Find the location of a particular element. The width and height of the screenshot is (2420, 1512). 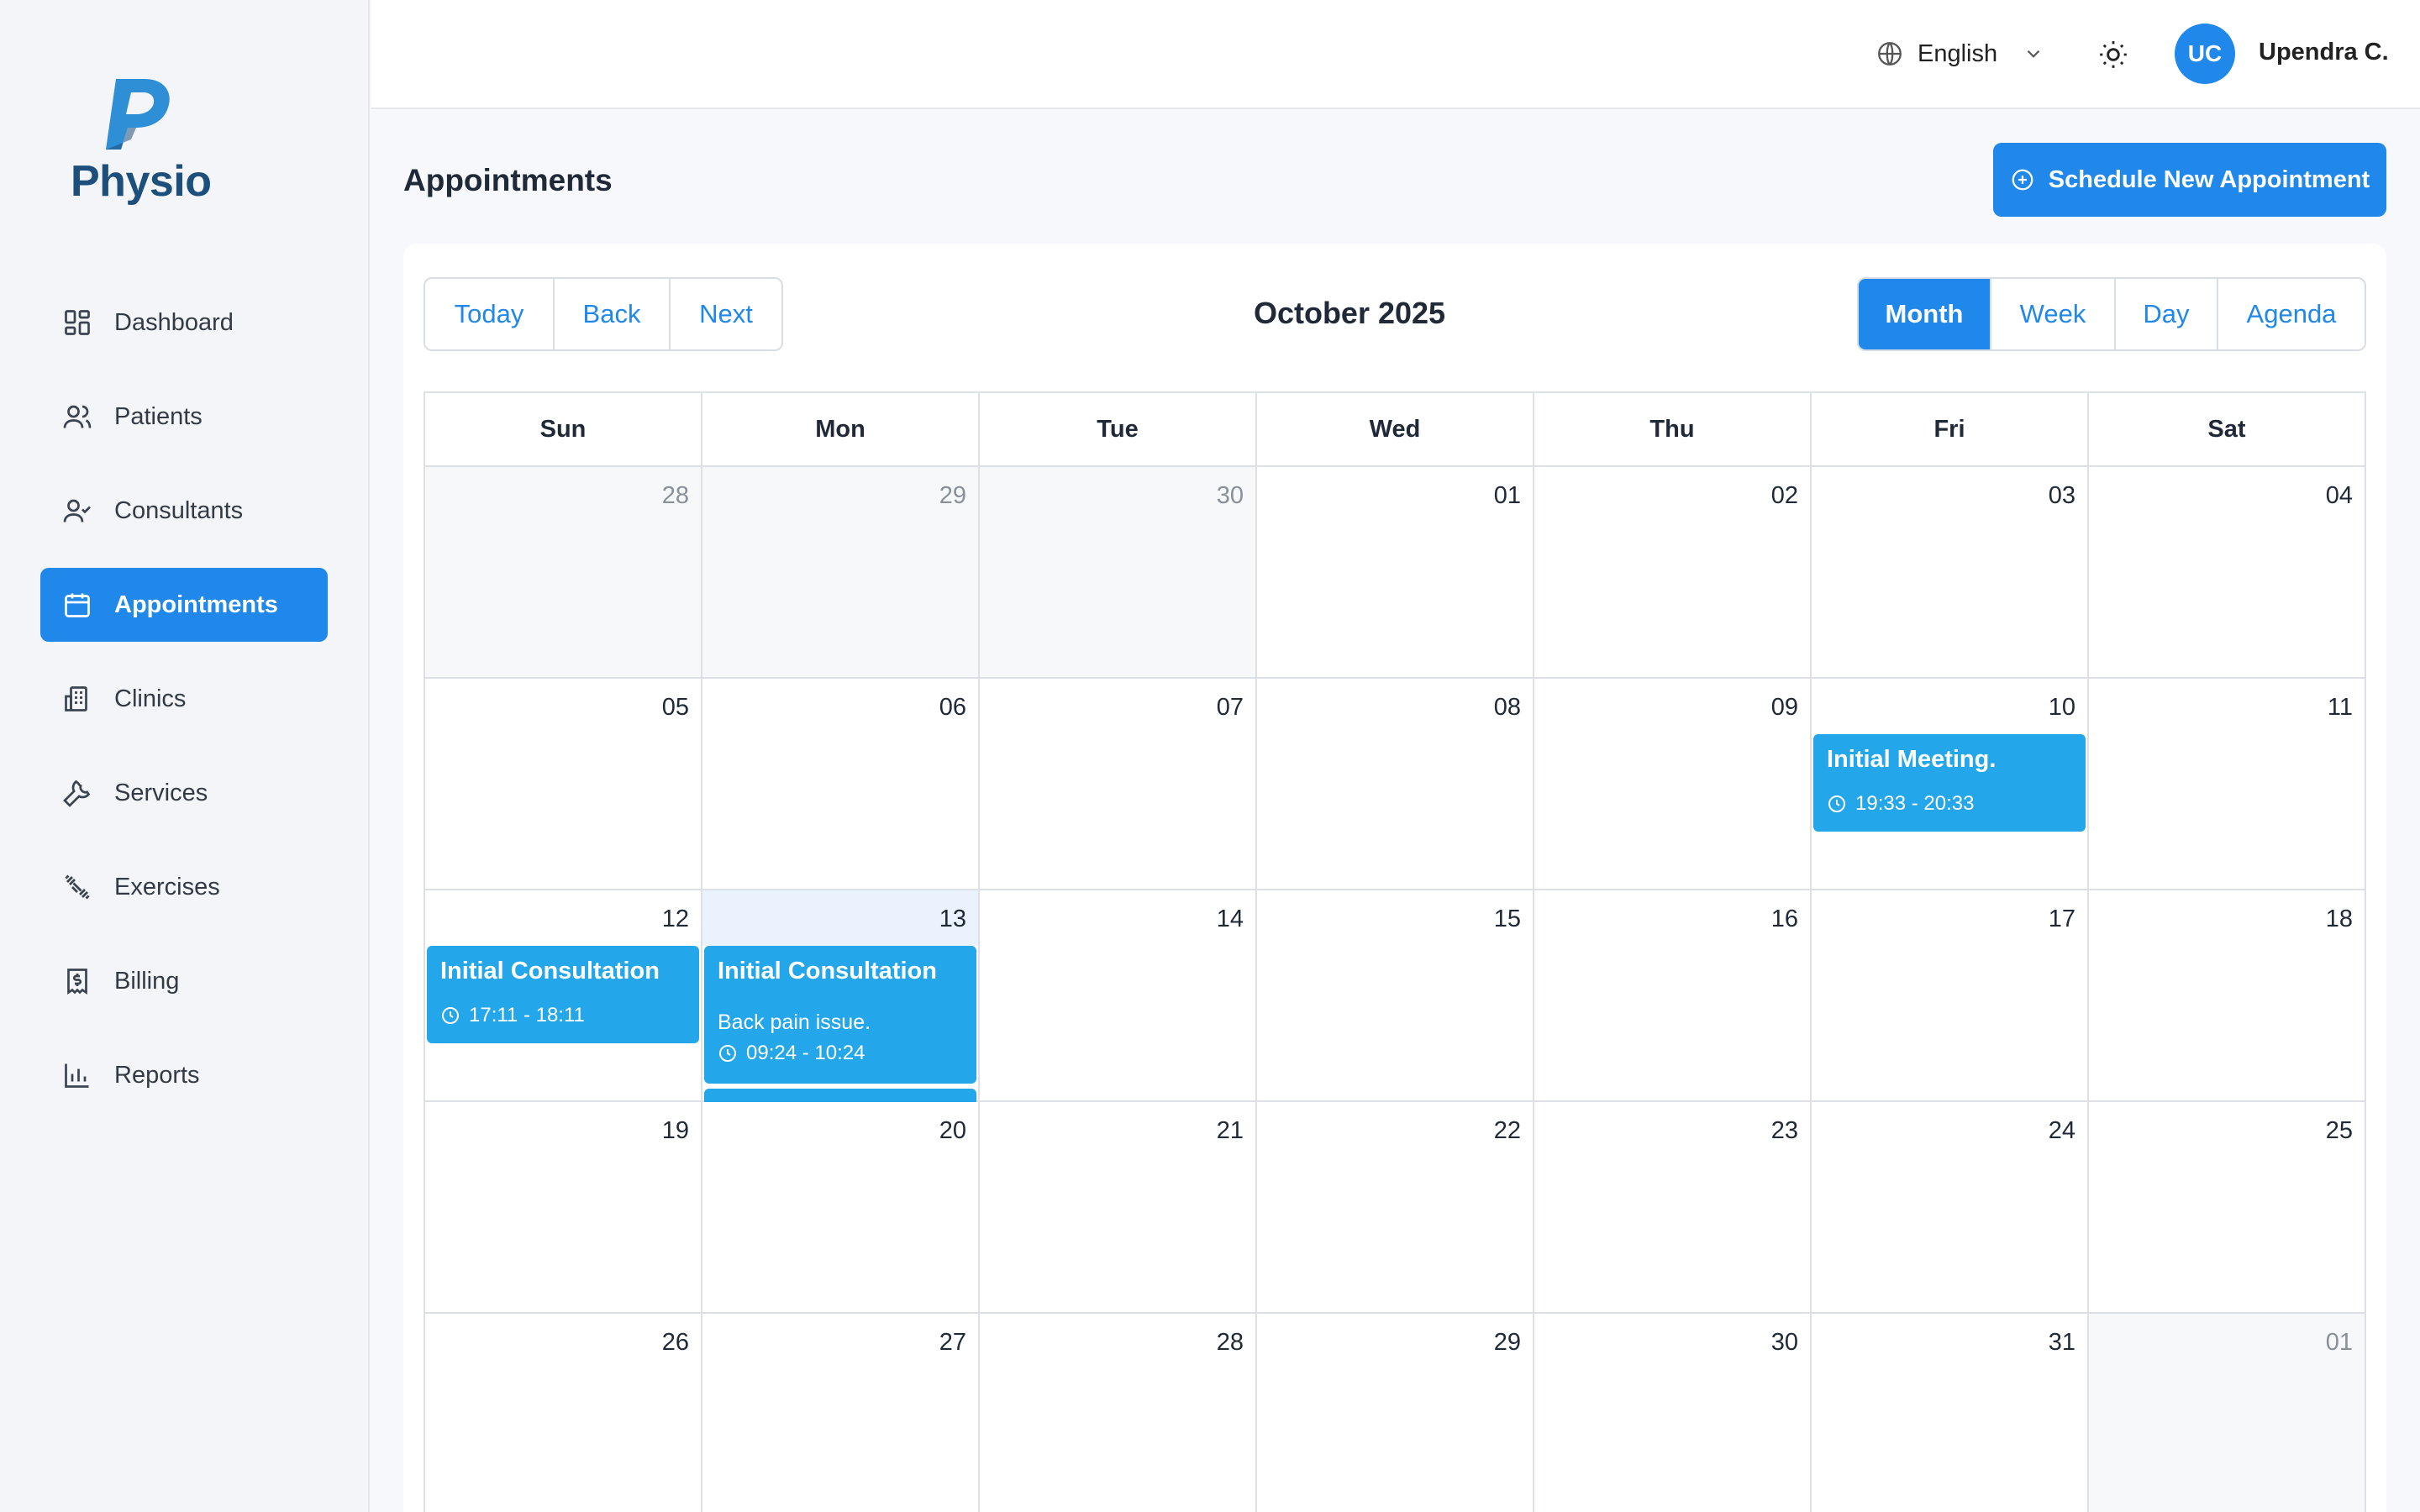

sidebar-item-consultants: Consultants is located at coordinates (184, 511).